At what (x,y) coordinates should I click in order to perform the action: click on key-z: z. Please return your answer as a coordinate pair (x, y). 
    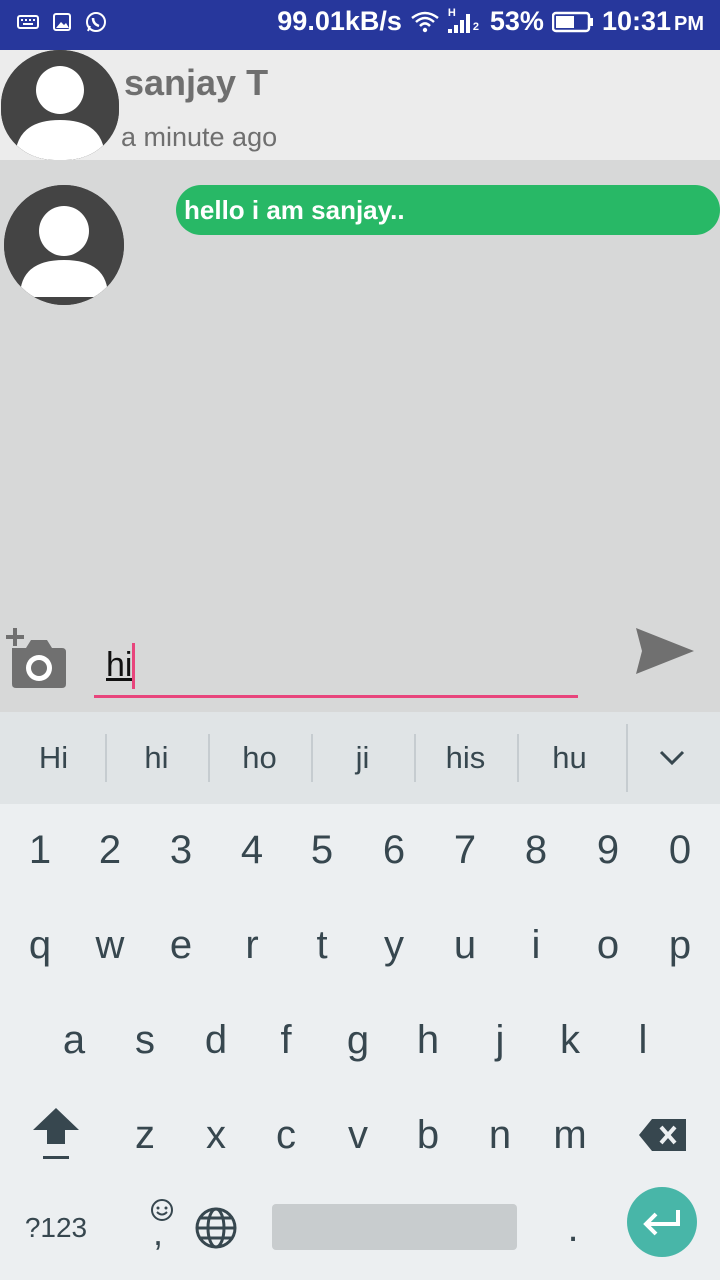
    Looking at the image, I should click on (145, 1135).